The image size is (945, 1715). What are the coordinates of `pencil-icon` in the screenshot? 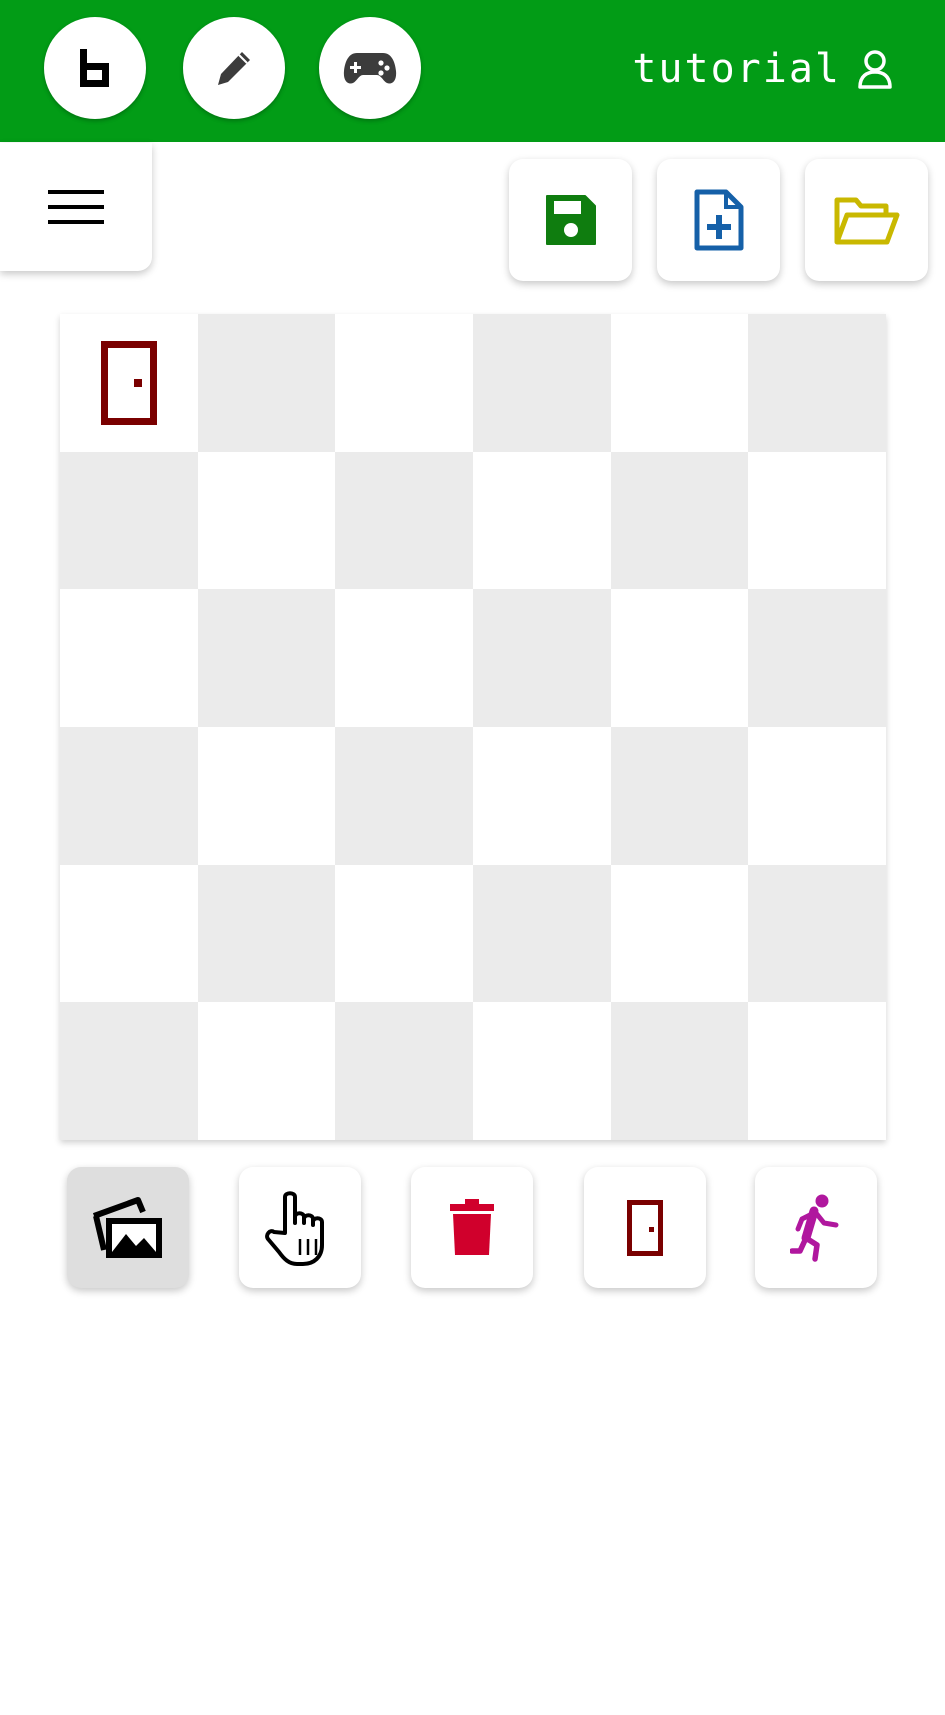 It's located at (234, 68).